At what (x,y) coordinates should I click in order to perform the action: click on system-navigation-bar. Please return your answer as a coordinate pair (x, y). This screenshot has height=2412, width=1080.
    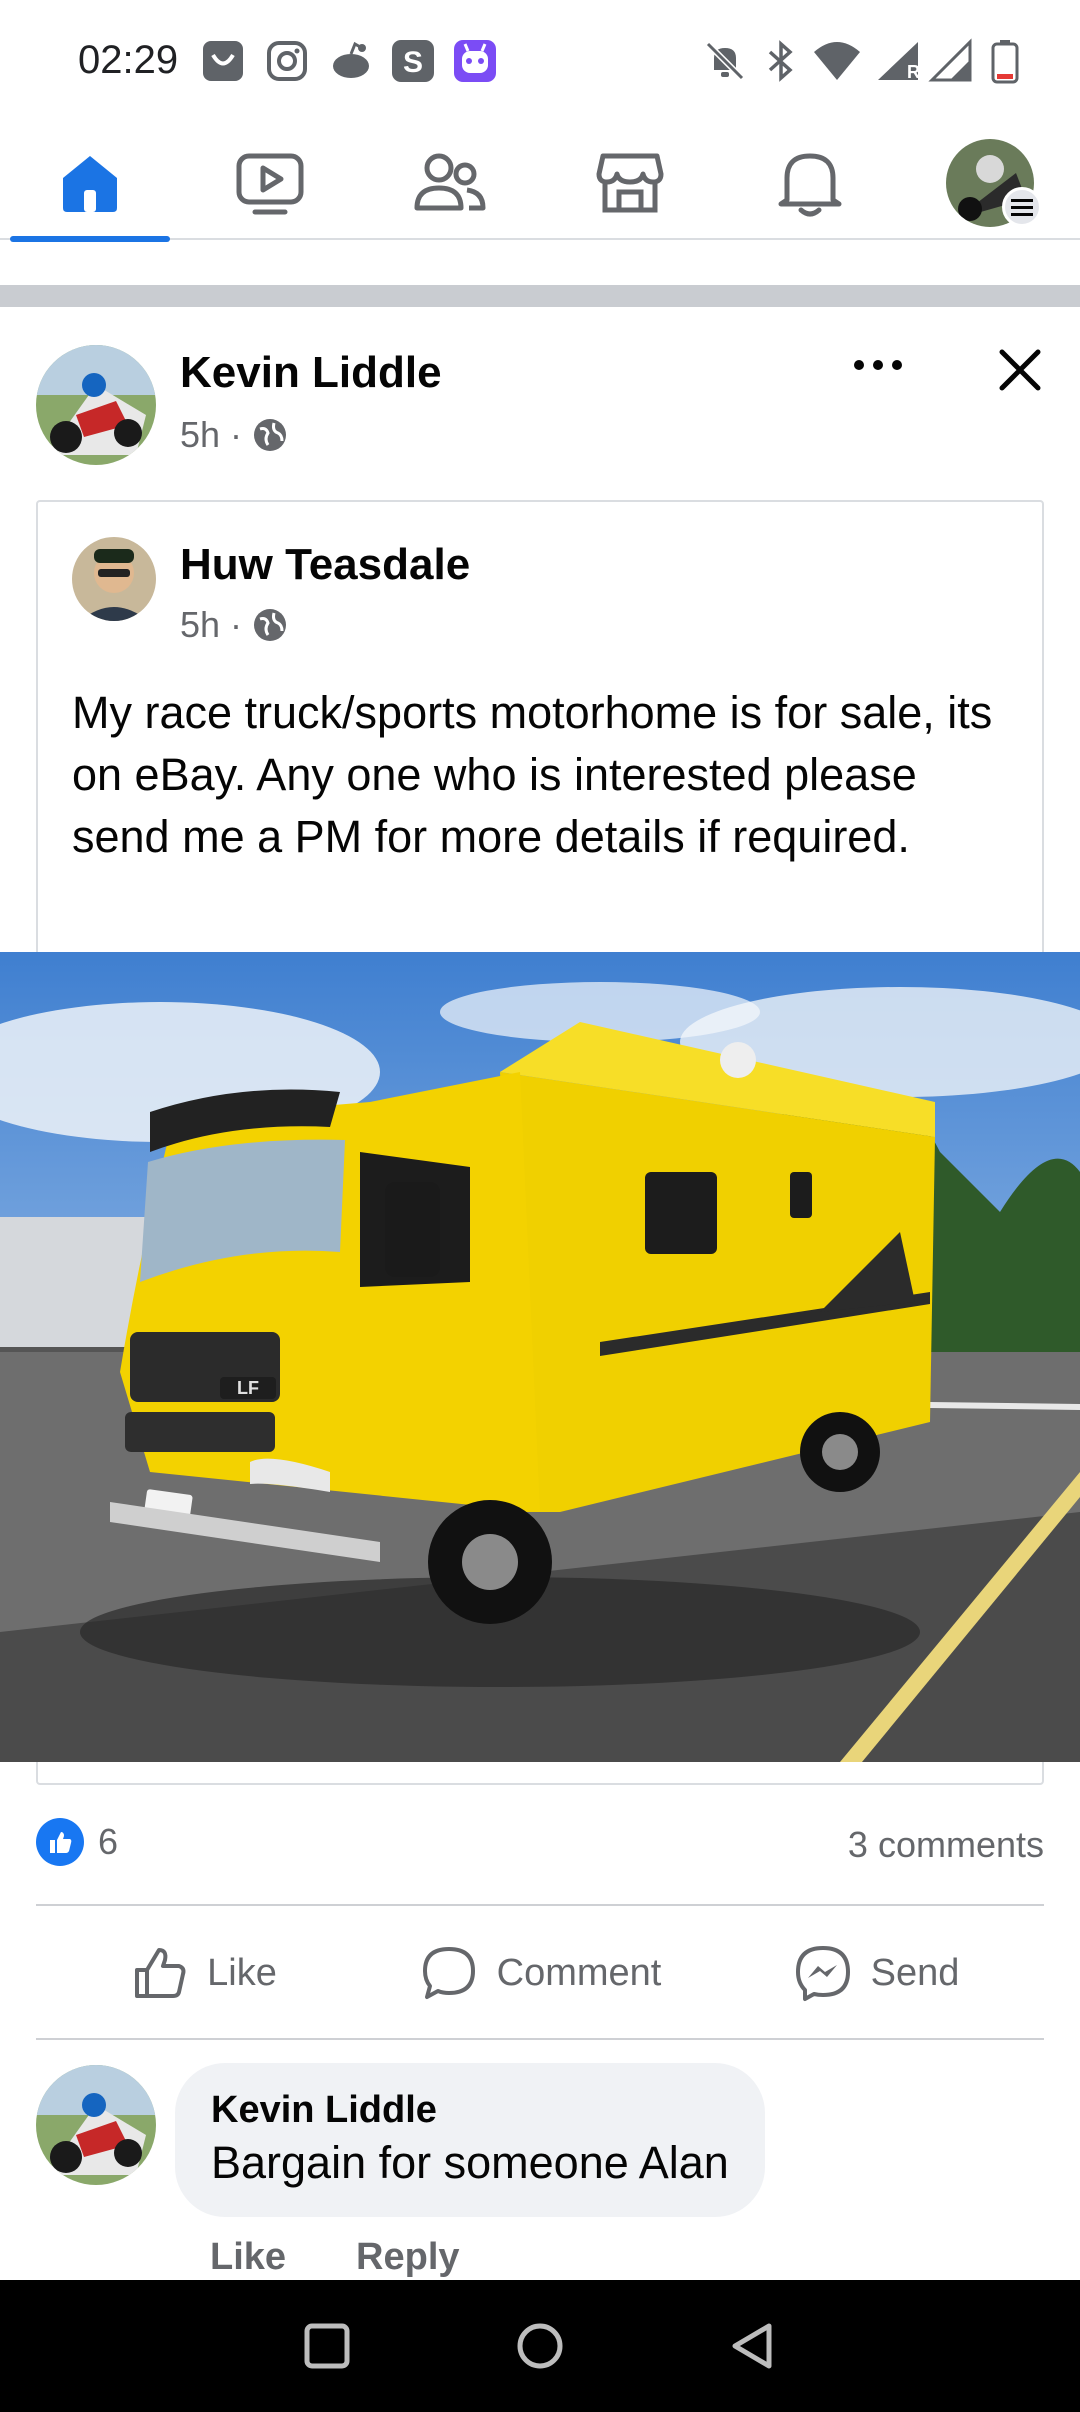
    Looking at the image, I should click on (540, 2346).